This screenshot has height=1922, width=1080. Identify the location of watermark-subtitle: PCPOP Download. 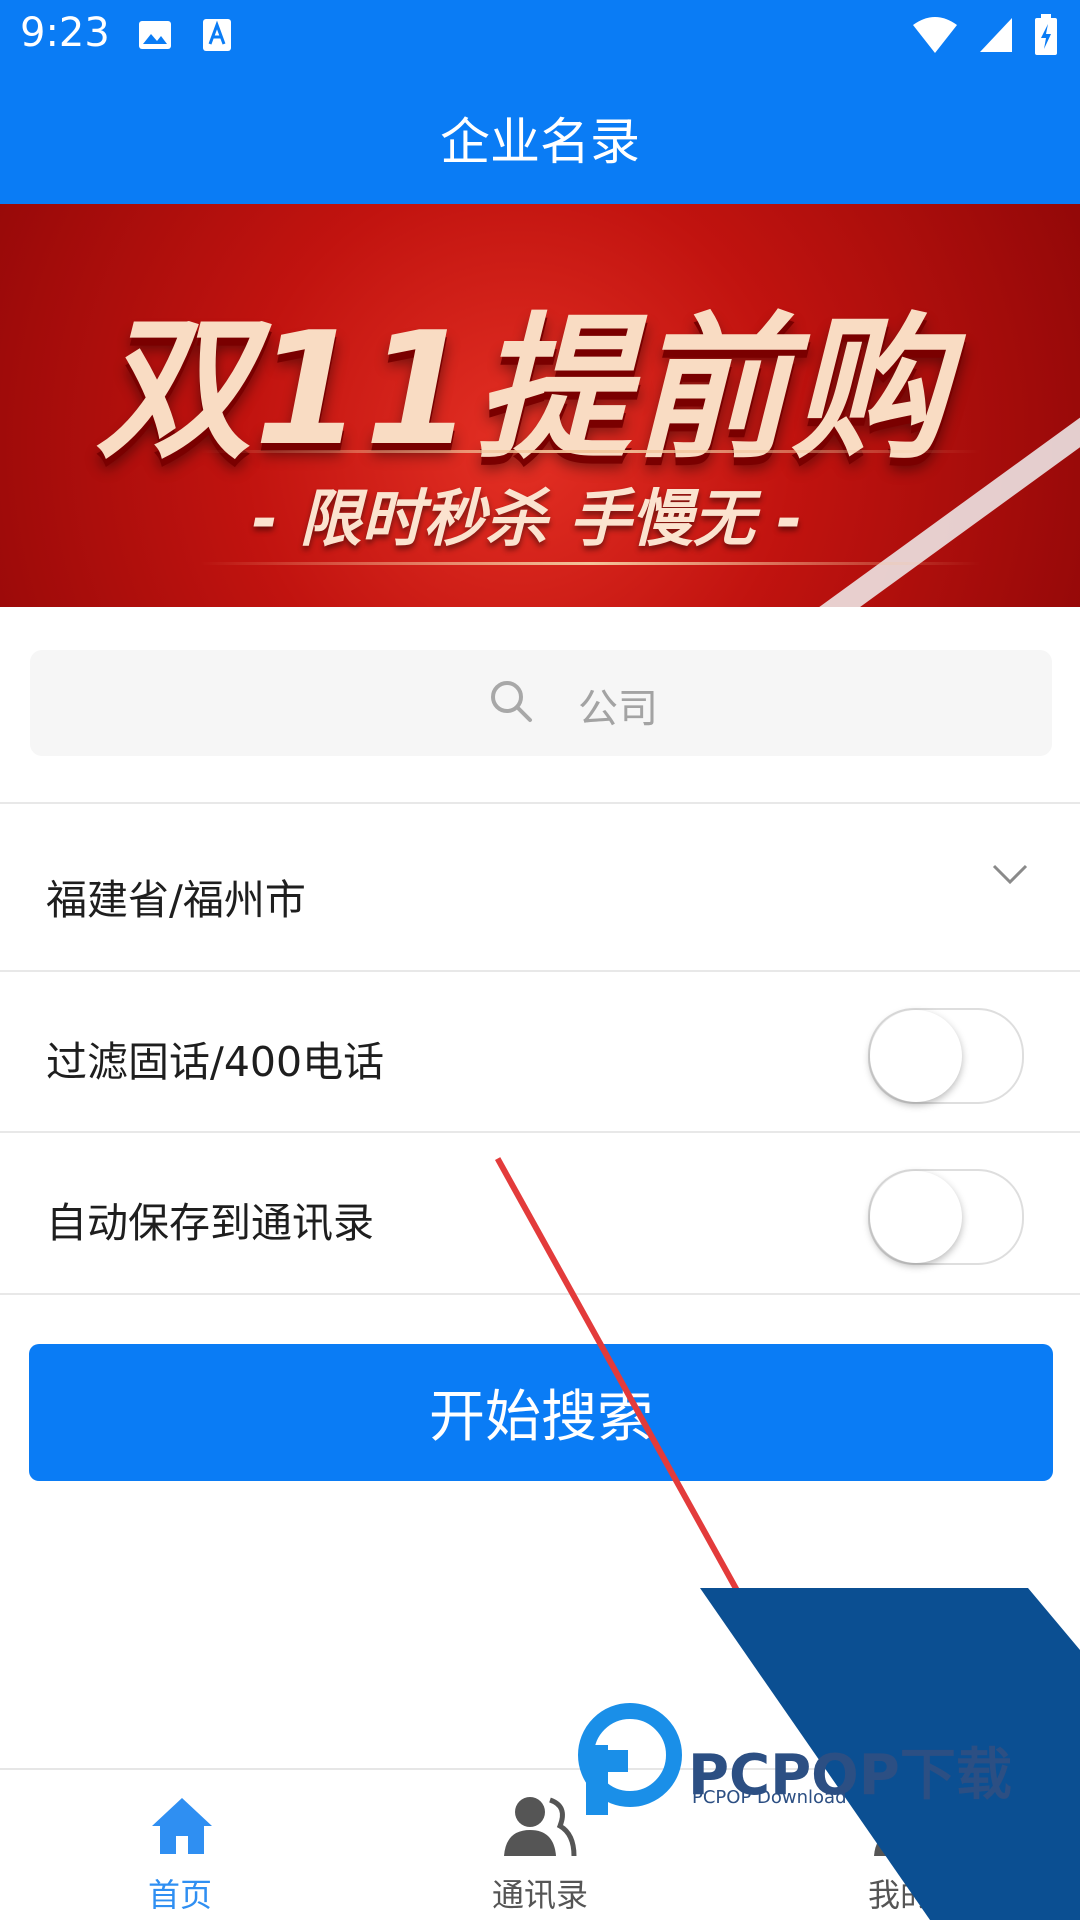
(769, 1797).